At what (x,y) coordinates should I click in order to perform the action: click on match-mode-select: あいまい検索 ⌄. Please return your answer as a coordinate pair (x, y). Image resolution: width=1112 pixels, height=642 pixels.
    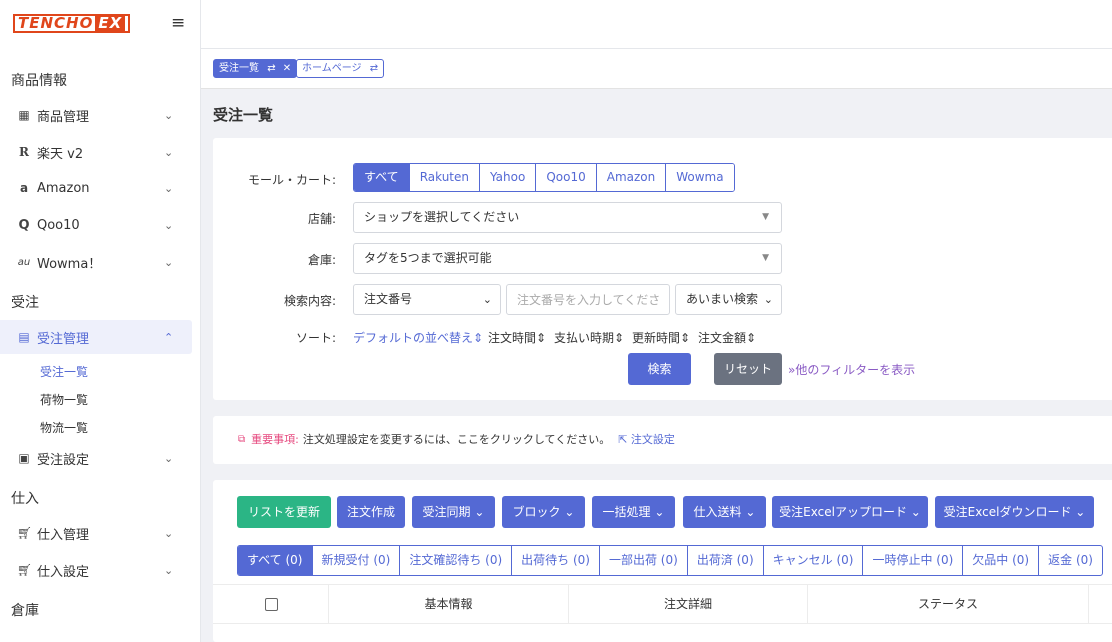
    Looking at the image, I should click on (728, 299).